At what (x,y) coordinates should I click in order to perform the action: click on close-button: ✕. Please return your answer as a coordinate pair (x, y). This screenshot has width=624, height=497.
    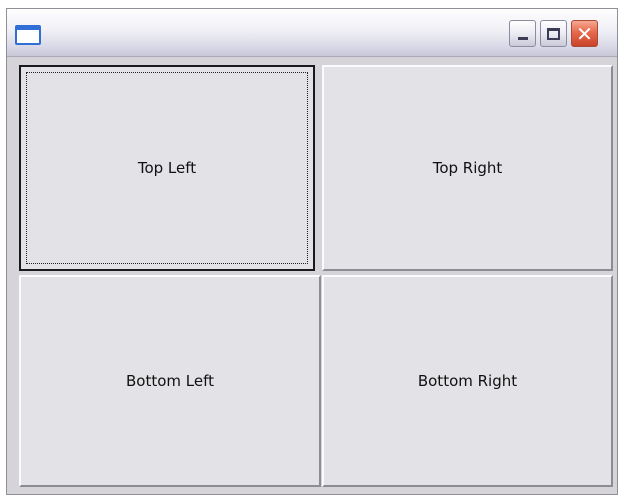
    Looking at the image, I should click on (584, 33).